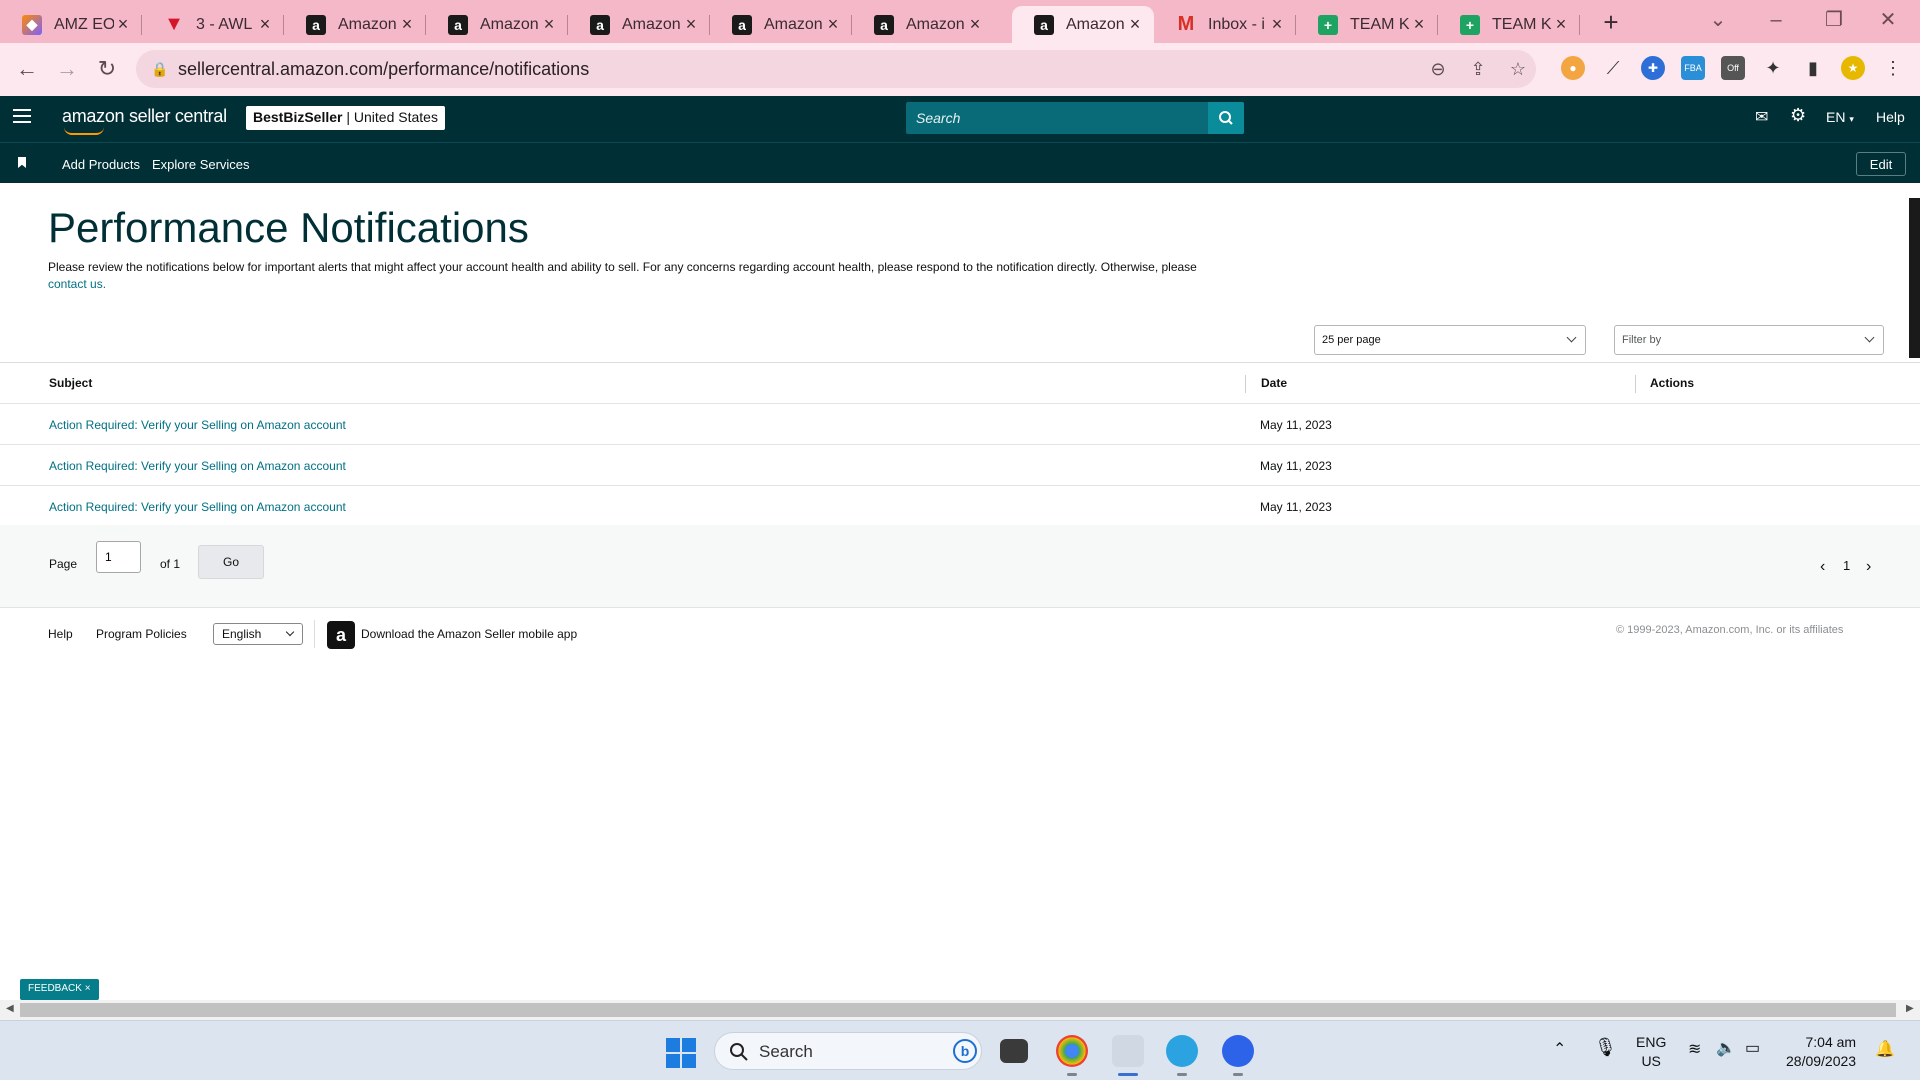 Image resolution: width=1920 pixels, height=1080 pixels. Describe the element at coordinates (213, 24) in the screenshot. I see `browser-tab: ▼ 3 - AWL ×` at that location.